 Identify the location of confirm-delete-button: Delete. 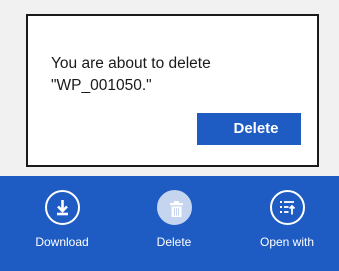
(249, 129).